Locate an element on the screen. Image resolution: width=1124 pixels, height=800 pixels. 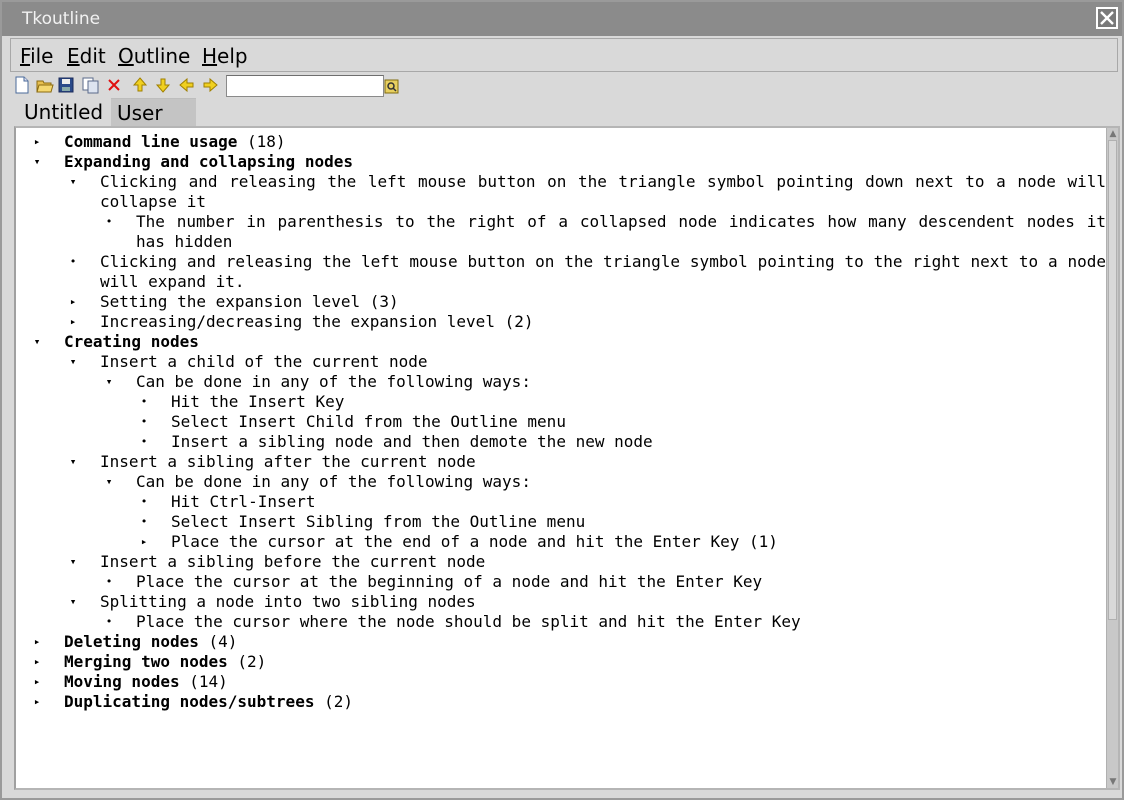
save-icon is located at coordinates (67, 86).